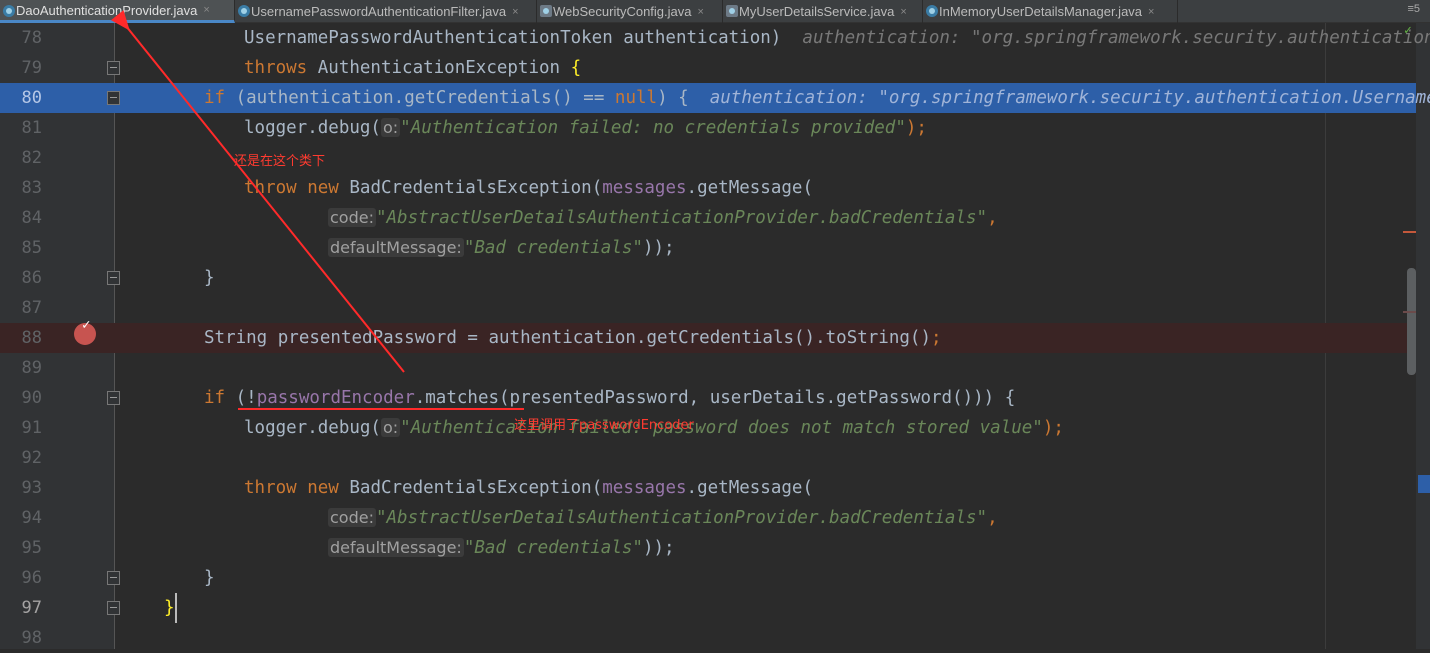 The image size is (1430, 653). I want to click on line-number: 78, so click(31, 38).